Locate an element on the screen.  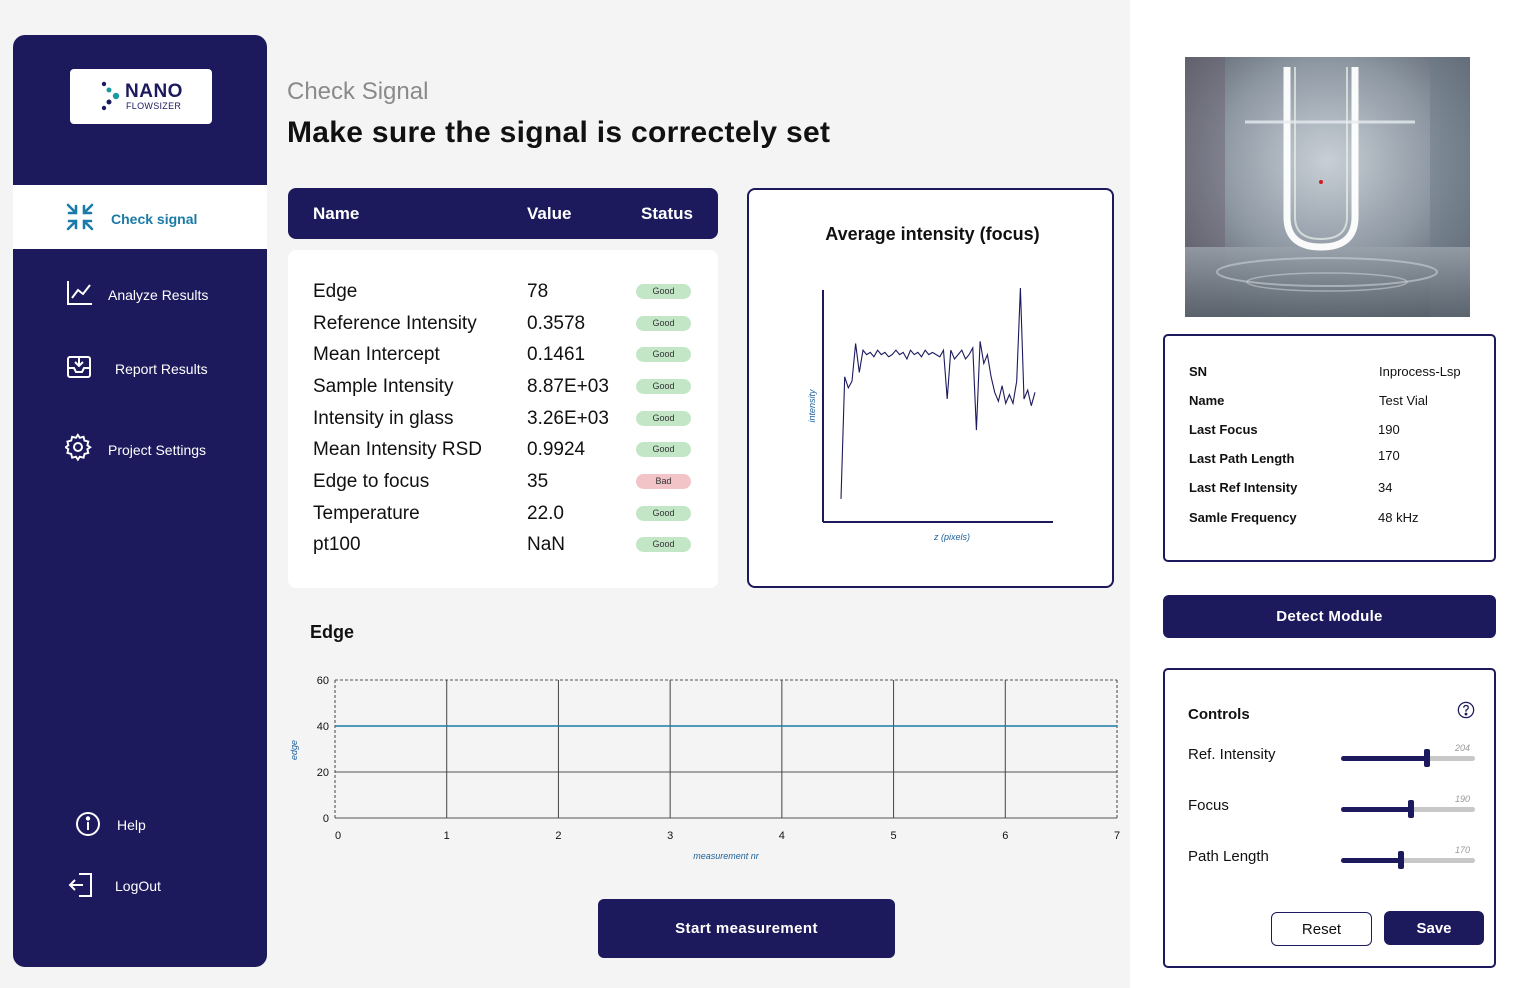
slider-value: 170 is located at coordinates (1462, 850).